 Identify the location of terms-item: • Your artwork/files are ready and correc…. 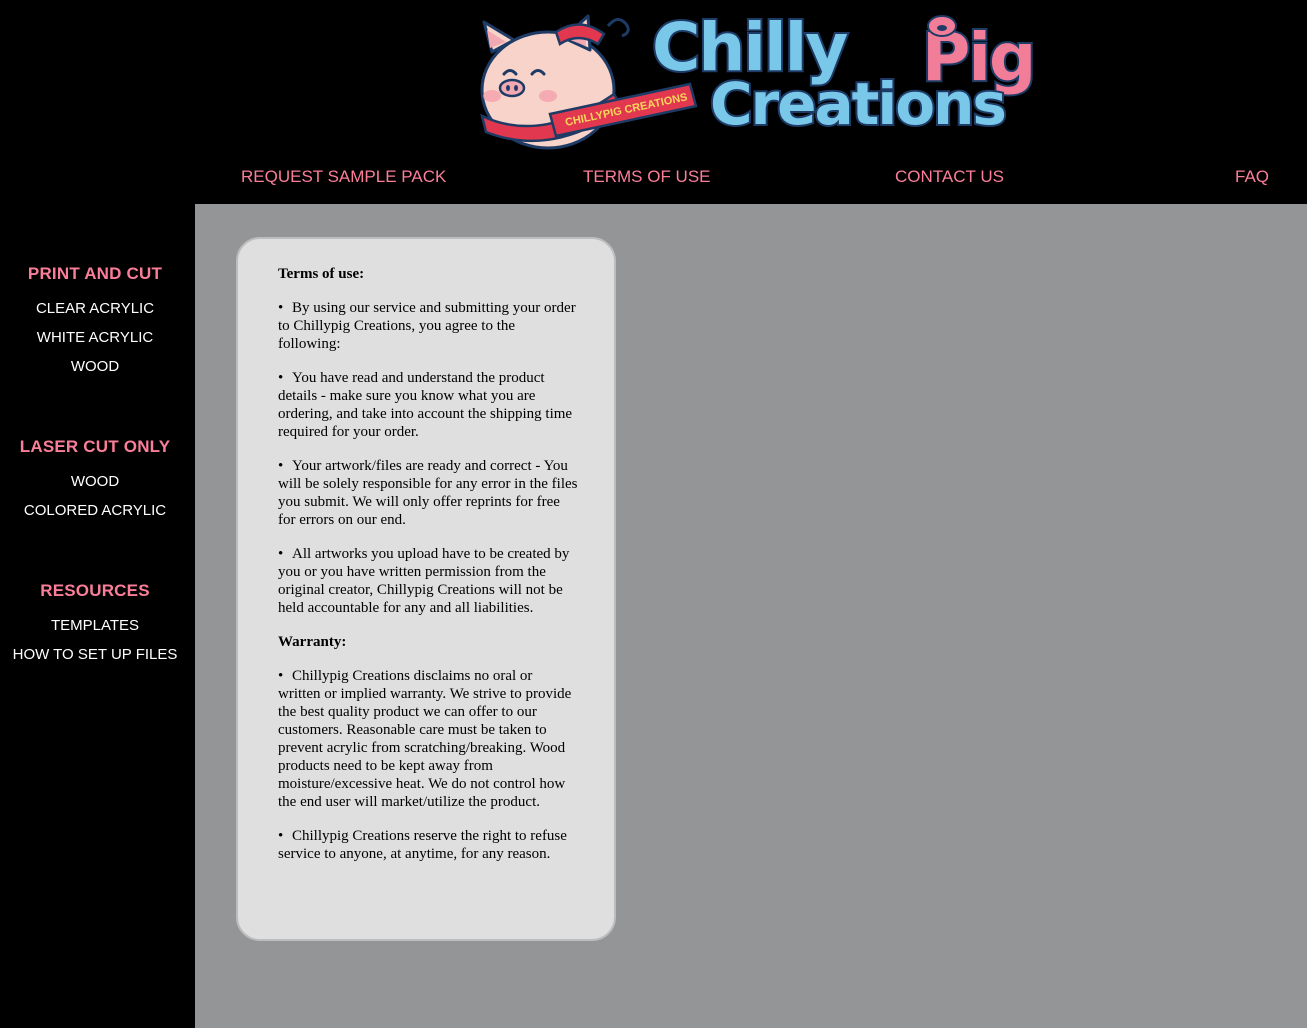
(428, 493).